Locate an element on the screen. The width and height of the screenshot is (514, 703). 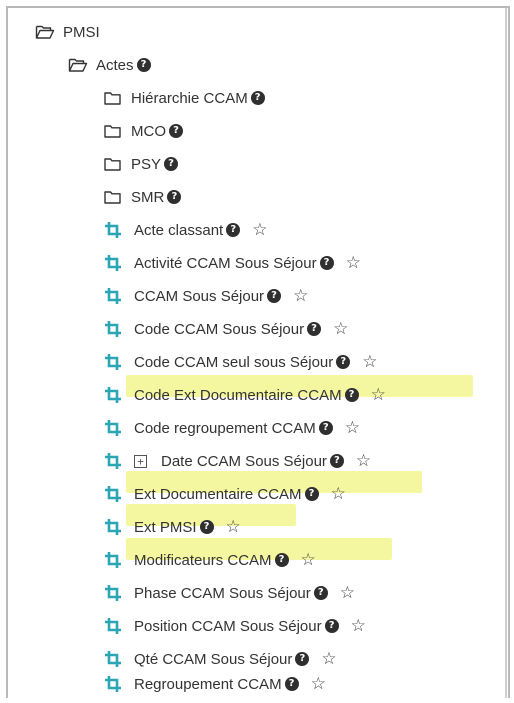
tree-node-smr: SMR ? is located at coordinates (142, 197).